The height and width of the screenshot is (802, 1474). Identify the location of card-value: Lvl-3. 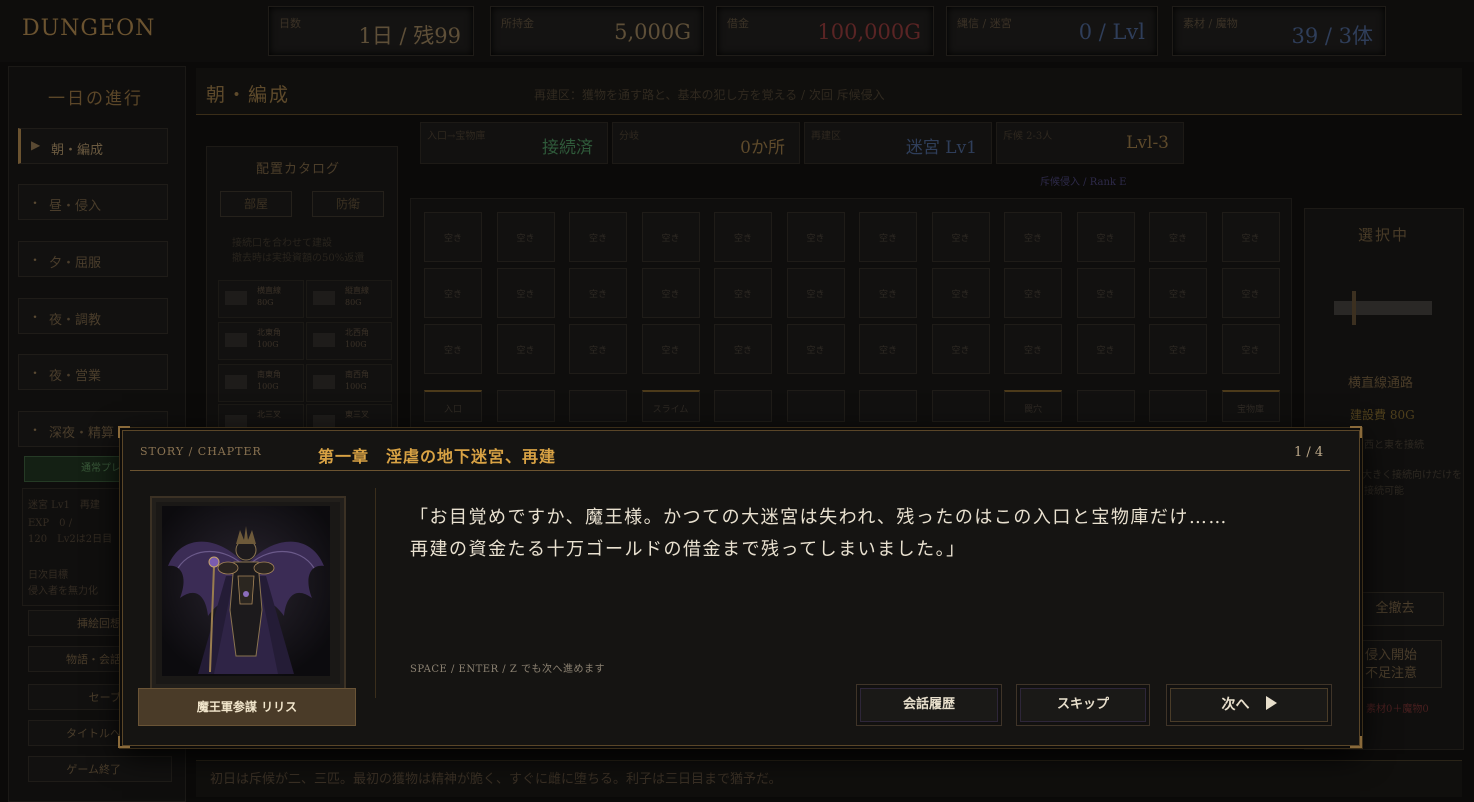
(1147, 143).